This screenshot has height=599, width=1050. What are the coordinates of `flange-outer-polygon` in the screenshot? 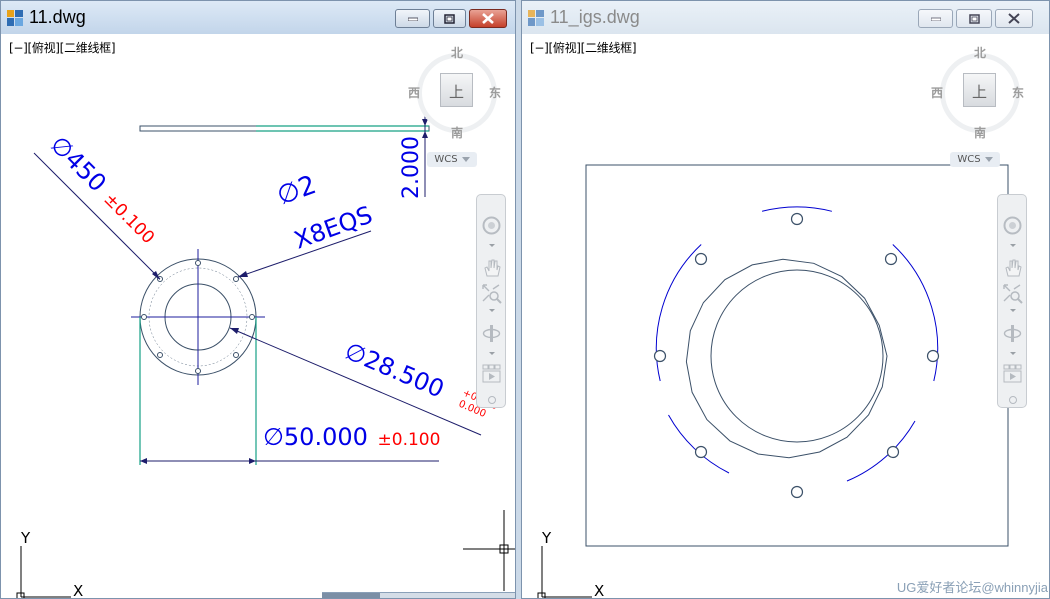 It's located at (786, 358).